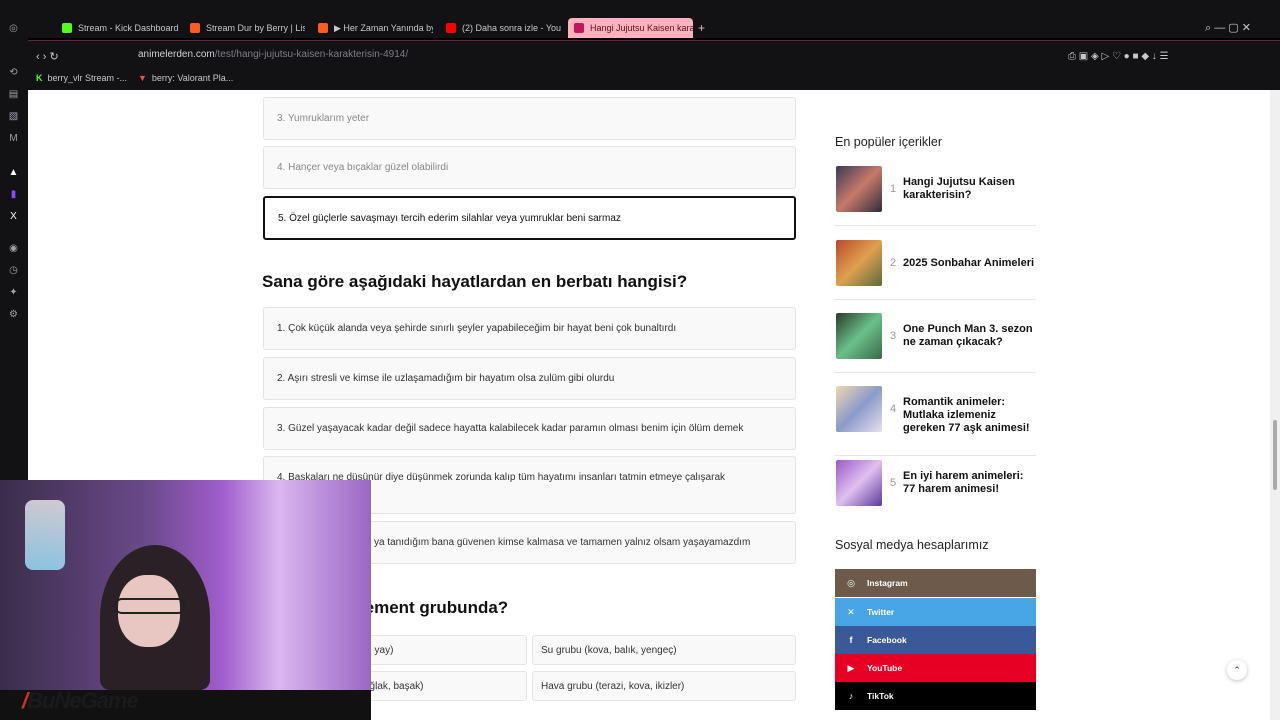 The width and height of the screenshot is (1280, 720). I want to click on youtube-icon, so click(451, 28).